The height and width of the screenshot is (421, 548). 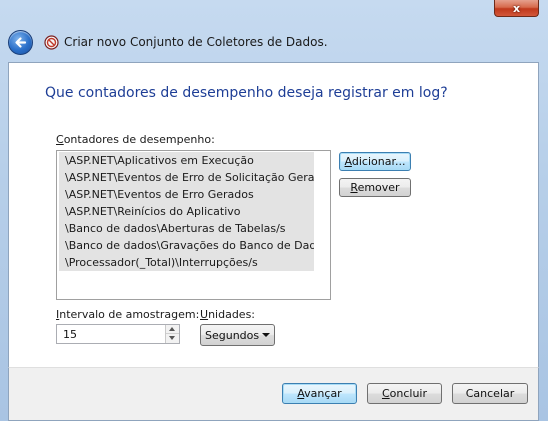 What do you see at coordinates (266, 335) in the screenshot?
I see `chevron-down-icon` at bounding box center [266, 335].